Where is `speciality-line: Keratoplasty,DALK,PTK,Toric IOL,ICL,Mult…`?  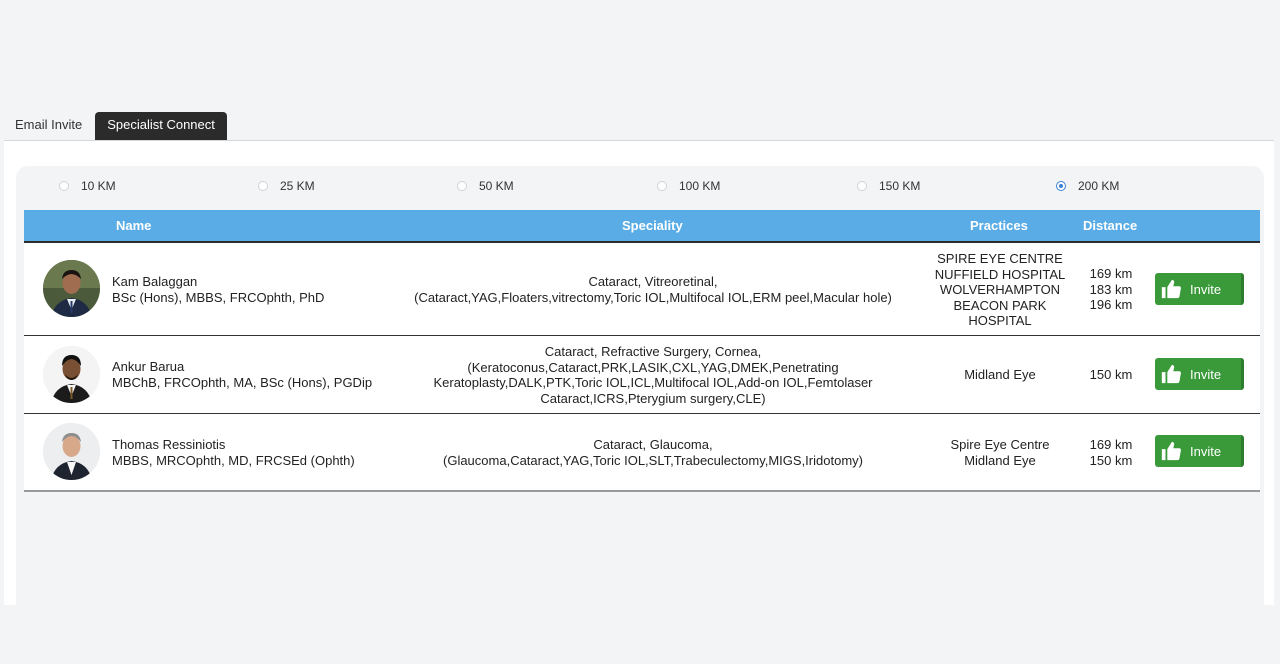 speciality-line: Keratoplasty,DALK,PTK,Toric IOL,ICL,Mult… is located at coordinates (653, 382).